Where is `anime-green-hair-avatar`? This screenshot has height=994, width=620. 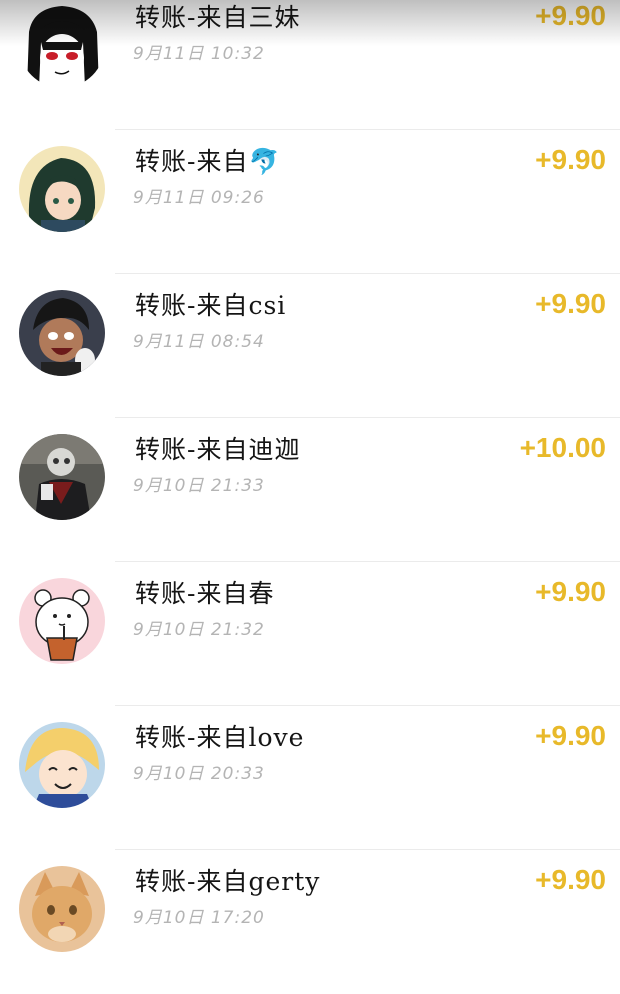
anime-green-hair-avatar is located at coordinates (62, 189).